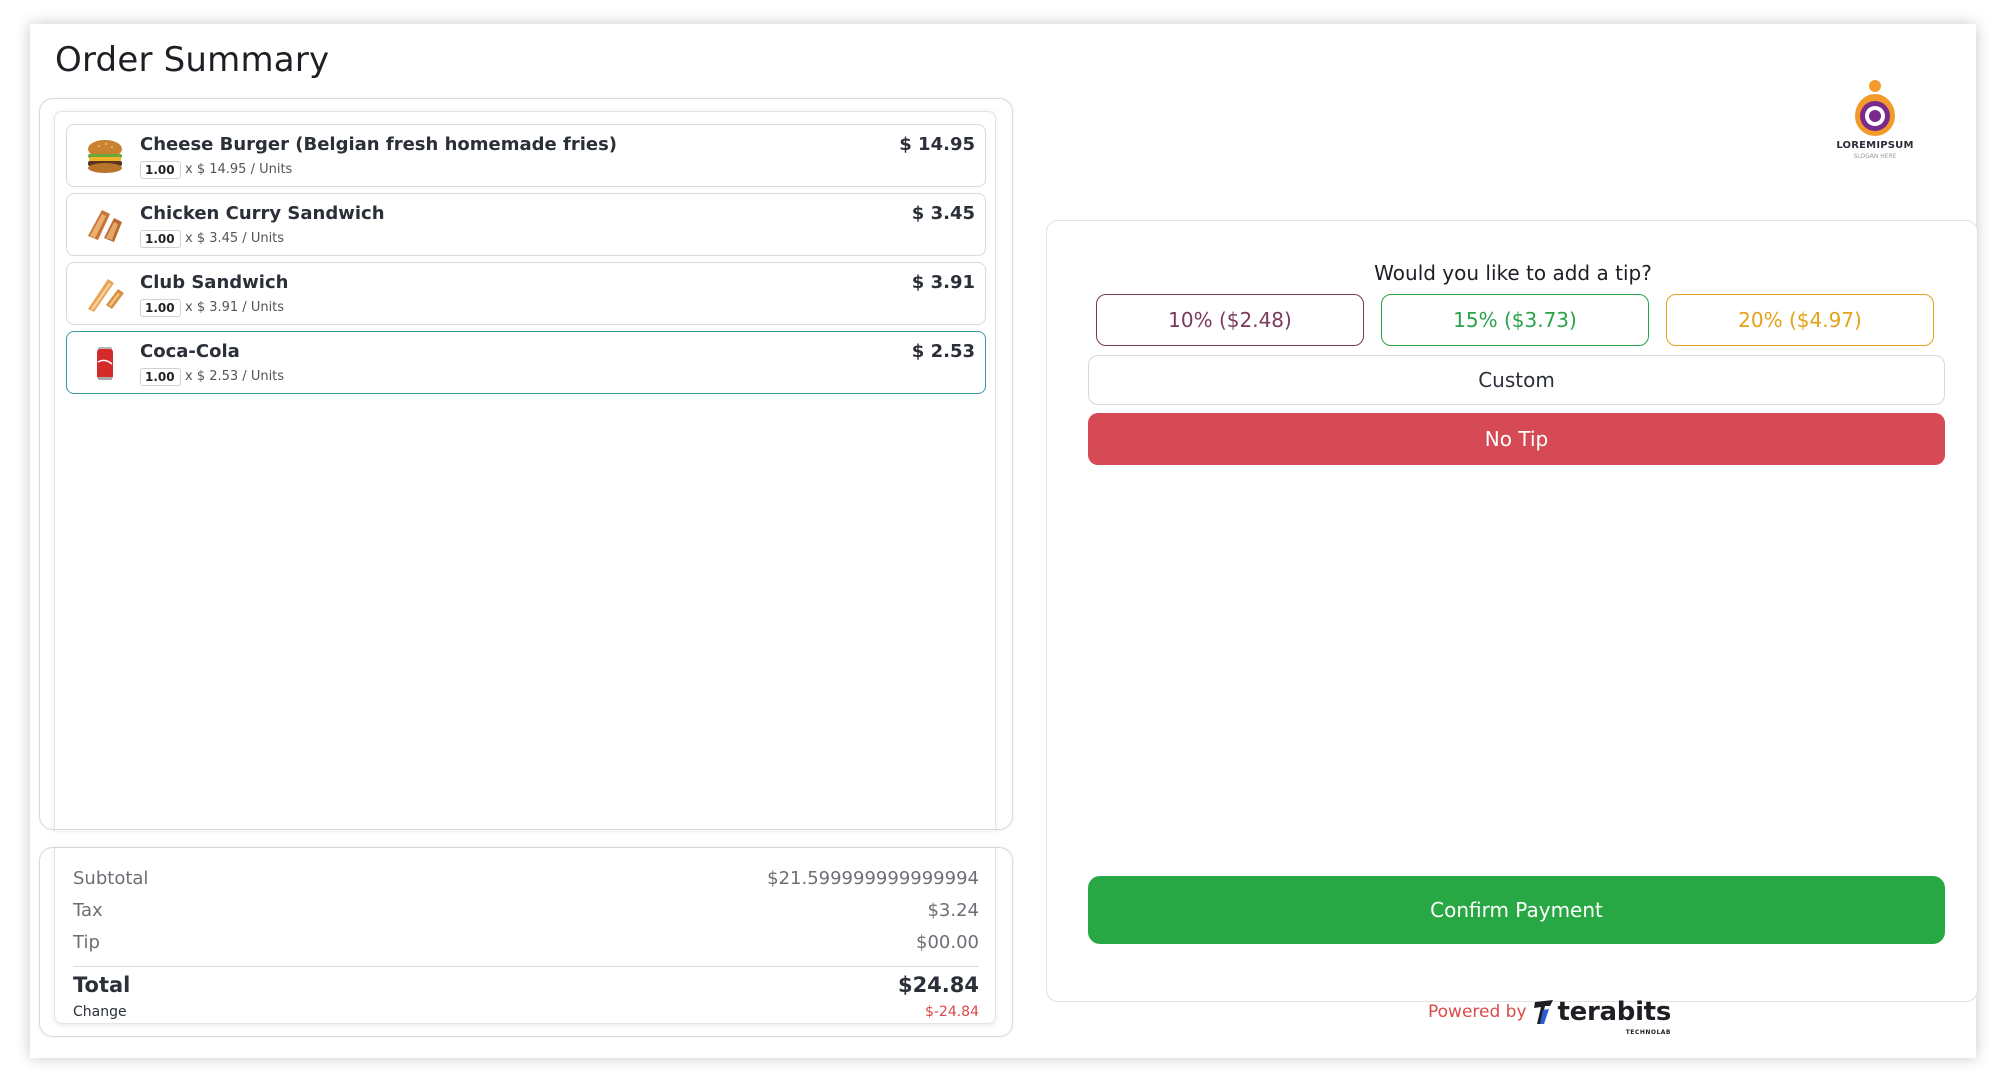  Describe the element at coordinates (235, 238) in the screenshot. I see `item-unit-price: x $ 3.45 / Units` at that location.